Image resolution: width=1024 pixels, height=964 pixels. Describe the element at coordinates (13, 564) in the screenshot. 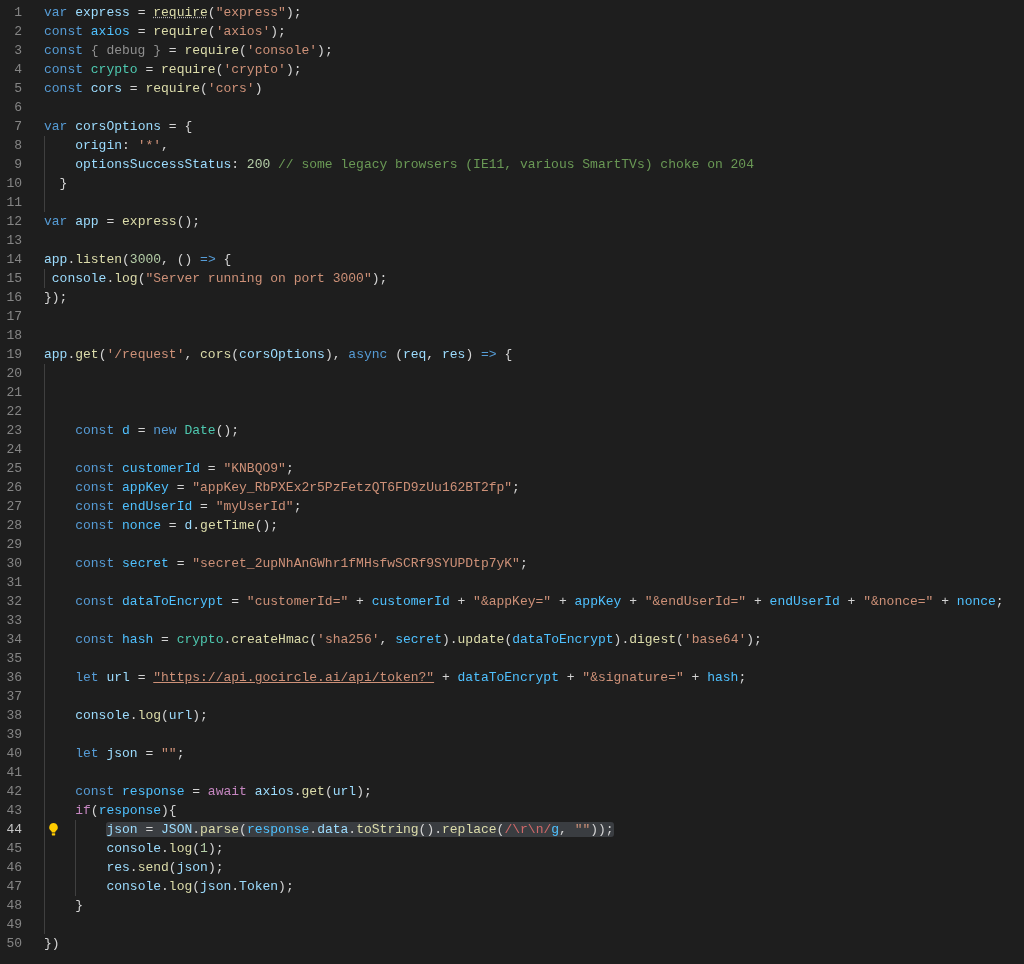

I see `line-number: 30` at that location.